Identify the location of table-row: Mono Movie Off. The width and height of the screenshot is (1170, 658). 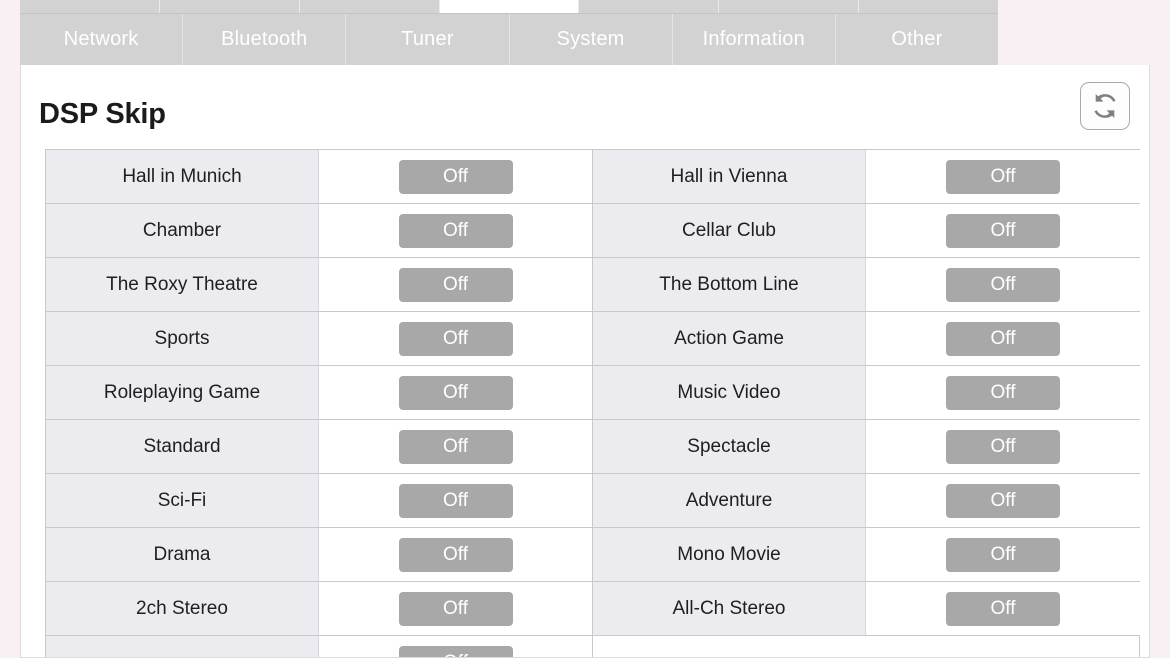
(866, 555).